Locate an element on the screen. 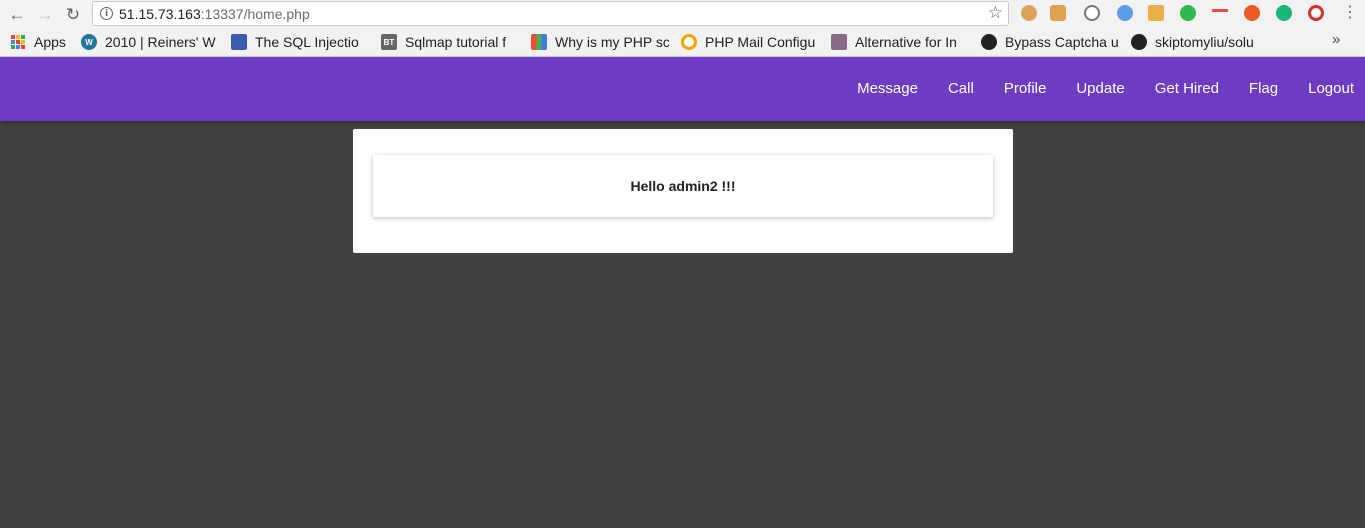 Image resolution: width=1365 pixels, height=528 pixels. search-orange-icon is located at coordinates (689, 42).